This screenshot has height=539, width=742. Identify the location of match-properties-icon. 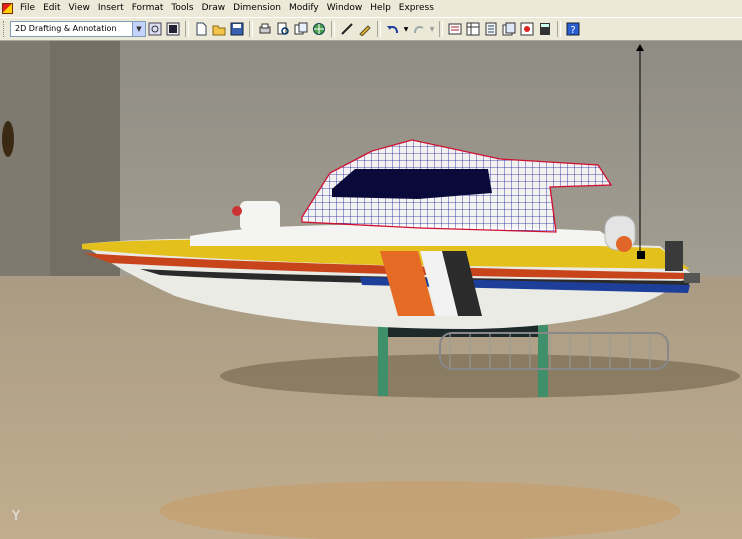
(365, 29).